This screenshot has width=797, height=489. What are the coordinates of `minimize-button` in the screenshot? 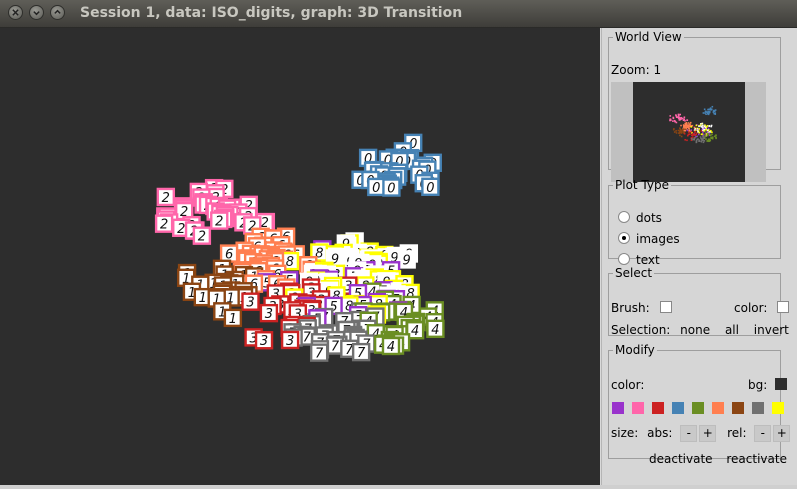 It's located at (36, 12).